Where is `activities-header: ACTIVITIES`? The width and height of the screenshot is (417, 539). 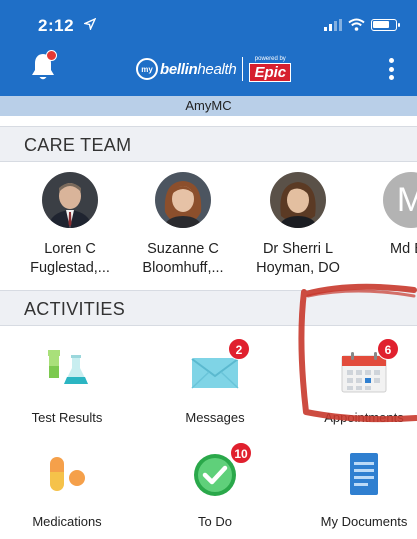 activities-header: ACTIVITIES is located at coordinates (208, 308).